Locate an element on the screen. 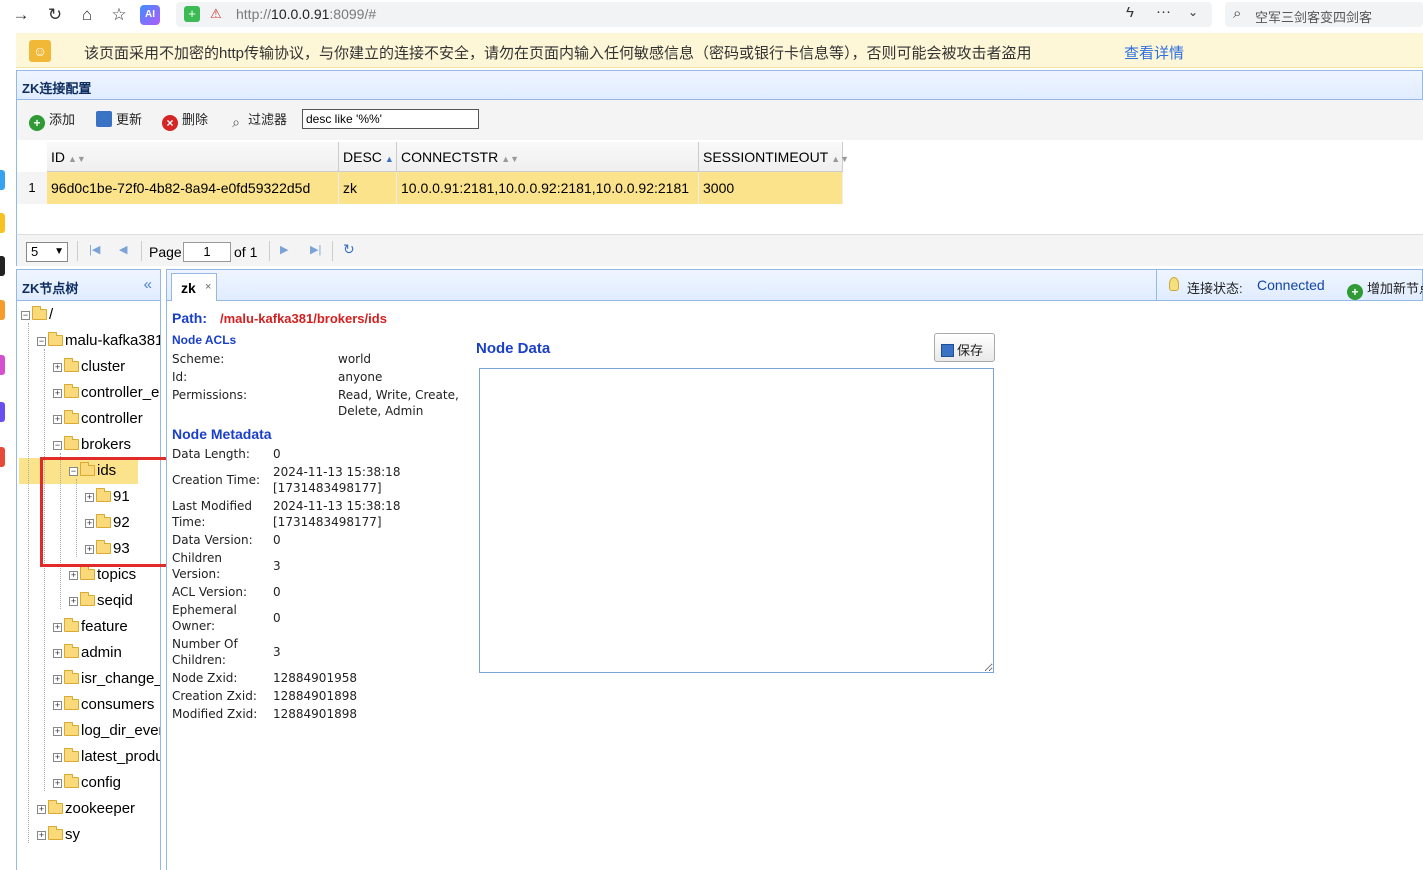 Image resolution: width=1423 pixels, height=870 pixels. lightning-icon: ϟ is located at coordinates (1130, 12).